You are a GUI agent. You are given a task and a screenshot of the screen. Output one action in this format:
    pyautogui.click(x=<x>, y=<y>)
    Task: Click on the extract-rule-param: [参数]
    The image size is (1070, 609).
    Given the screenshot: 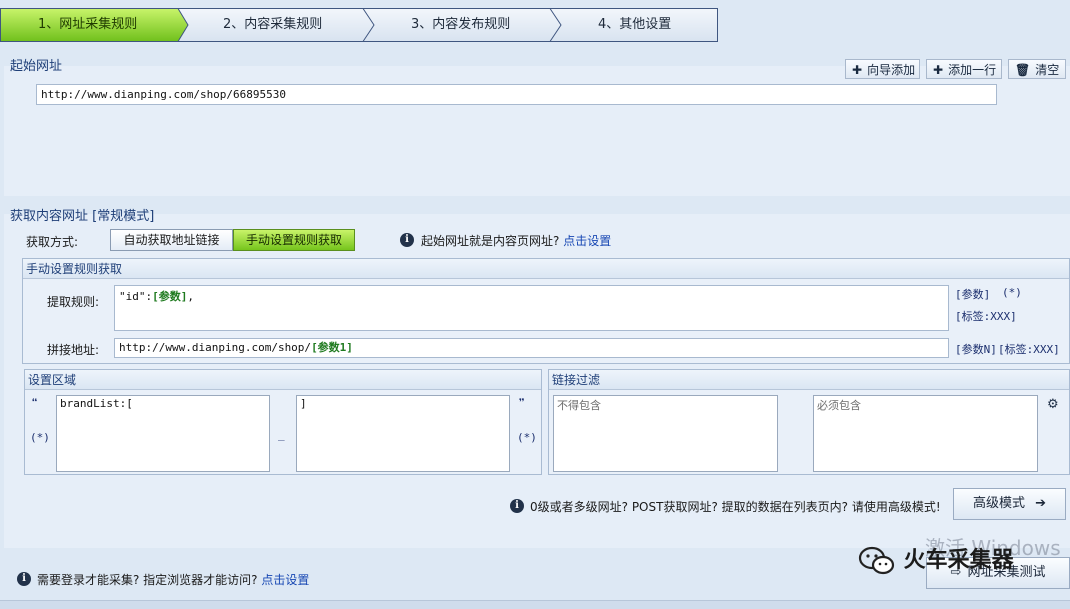 What is the action you would take?
    pyautogui.click(x=170, y=296)
    